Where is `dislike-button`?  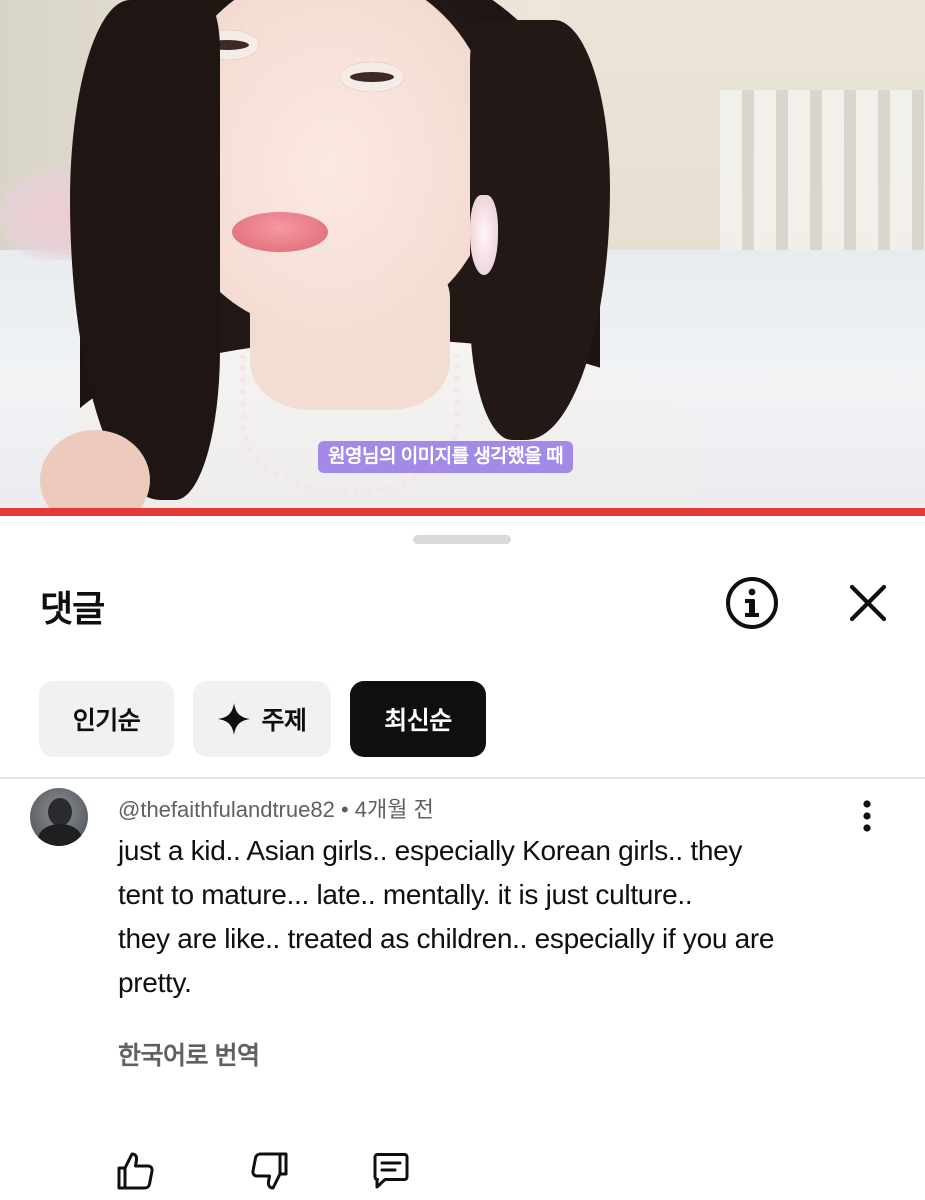
dislike-button is located at coordinates (270, 1171).